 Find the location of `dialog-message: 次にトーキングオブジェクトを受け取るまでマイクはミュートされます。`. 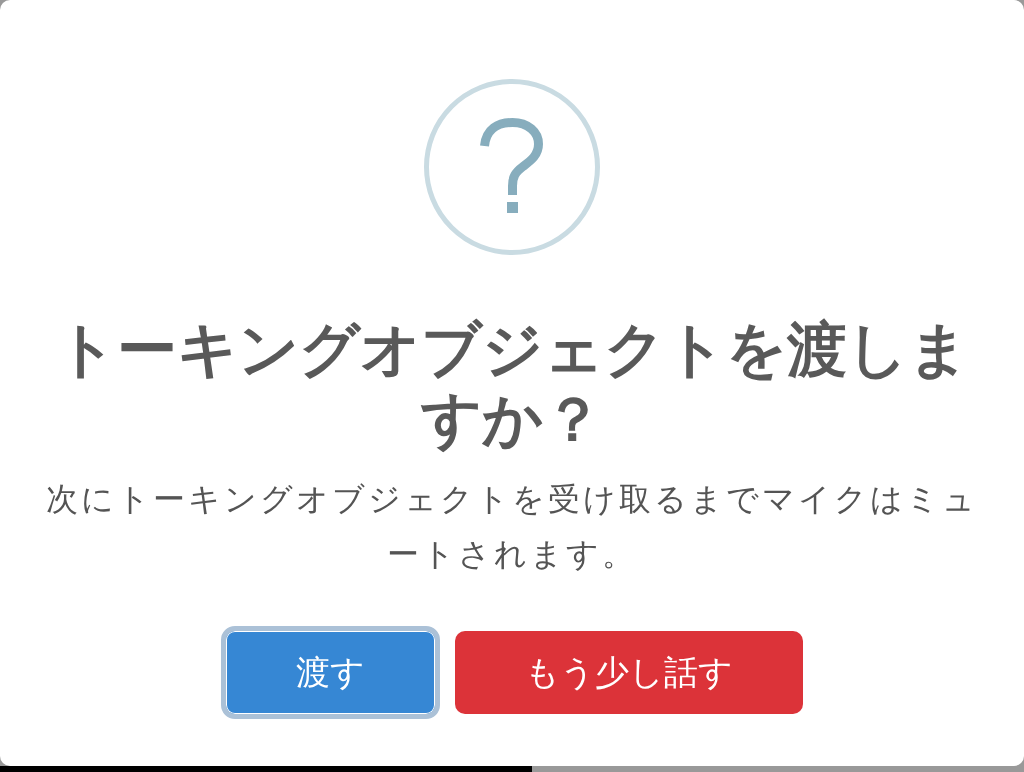

dialog-message: 次にトーキングオブジェクトを受け取るまでマイクはミュートされます。 is located at coordinates (512, 527).